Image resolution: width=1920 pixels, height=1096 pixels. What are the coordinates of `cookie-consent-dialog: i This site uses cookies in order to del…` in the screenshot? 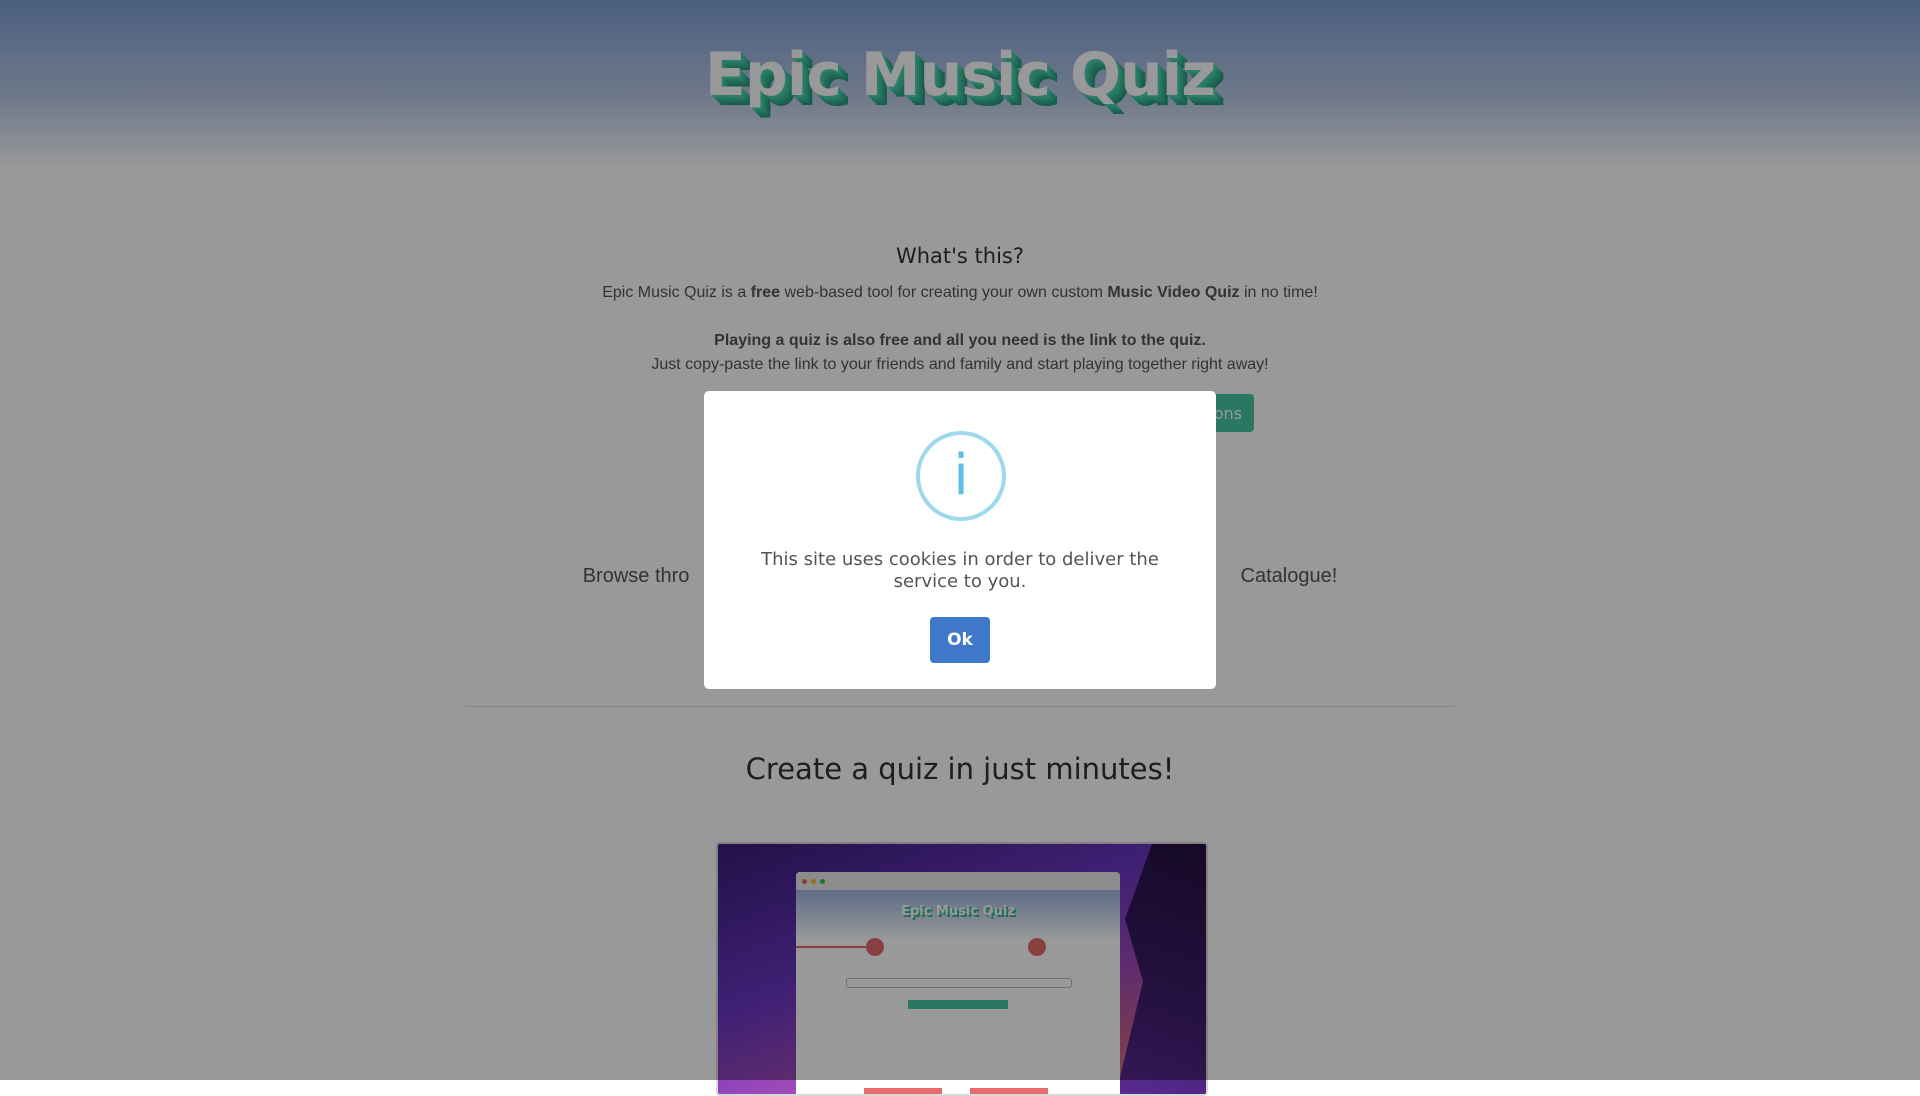 It's located at (960, 540).